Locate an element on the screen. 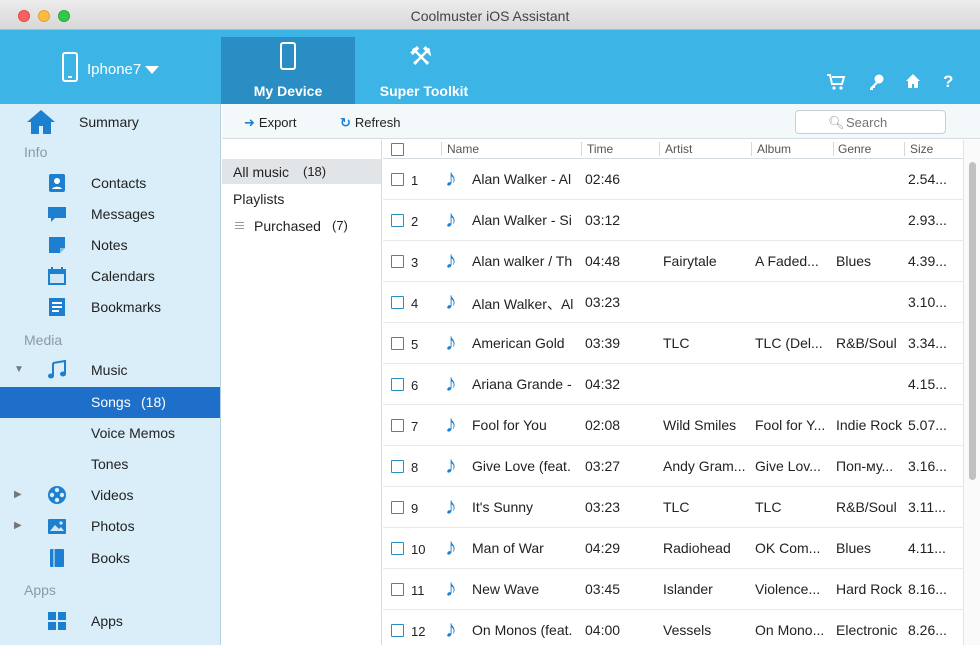 This screenshot has height=645, width=980. row-index: 6 is located at coordinates (415, 385).